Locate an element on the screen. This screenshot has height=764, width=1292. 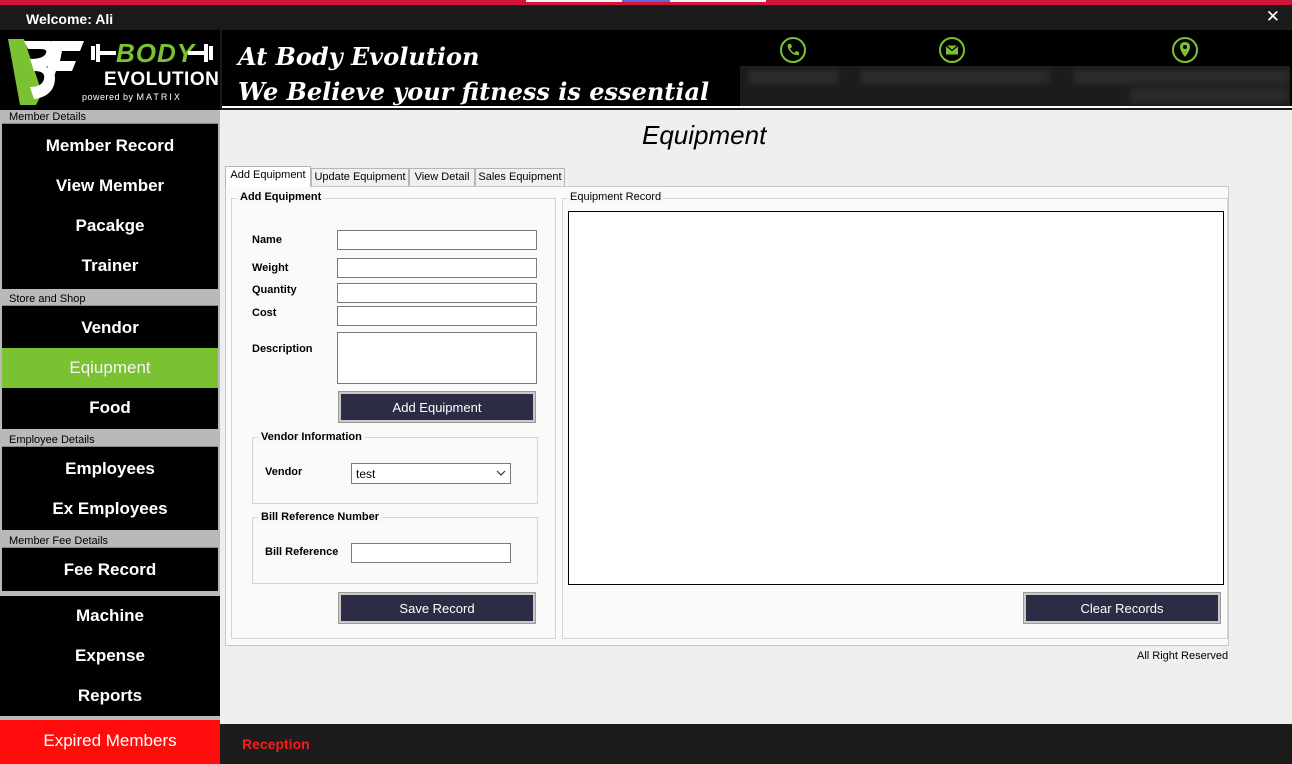
powered-by-label: powered by is located at coordinates (108, 97).